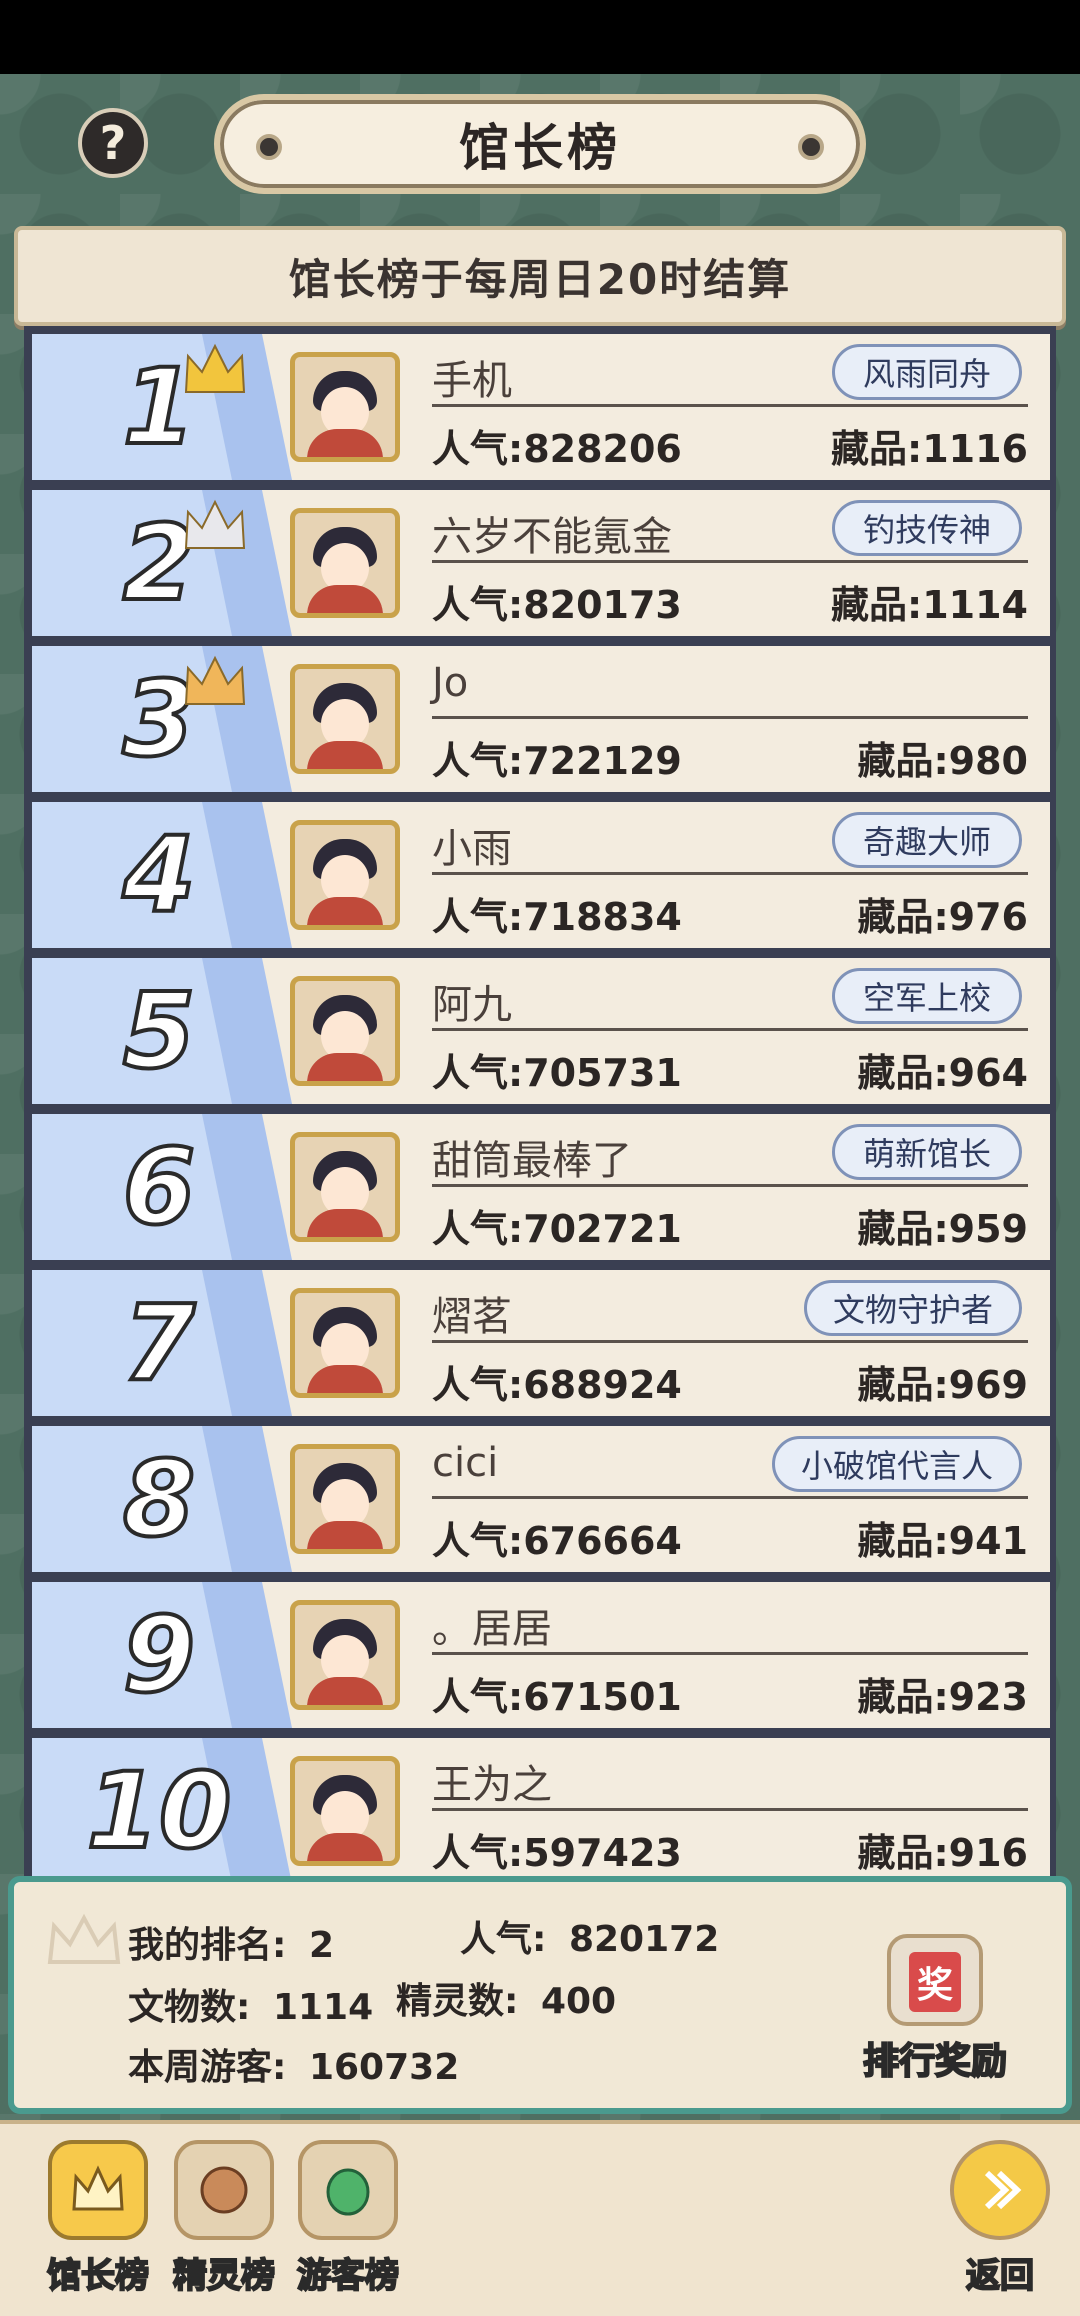  I want to click on popularity-value: 人气:718834, so click(557, 917).